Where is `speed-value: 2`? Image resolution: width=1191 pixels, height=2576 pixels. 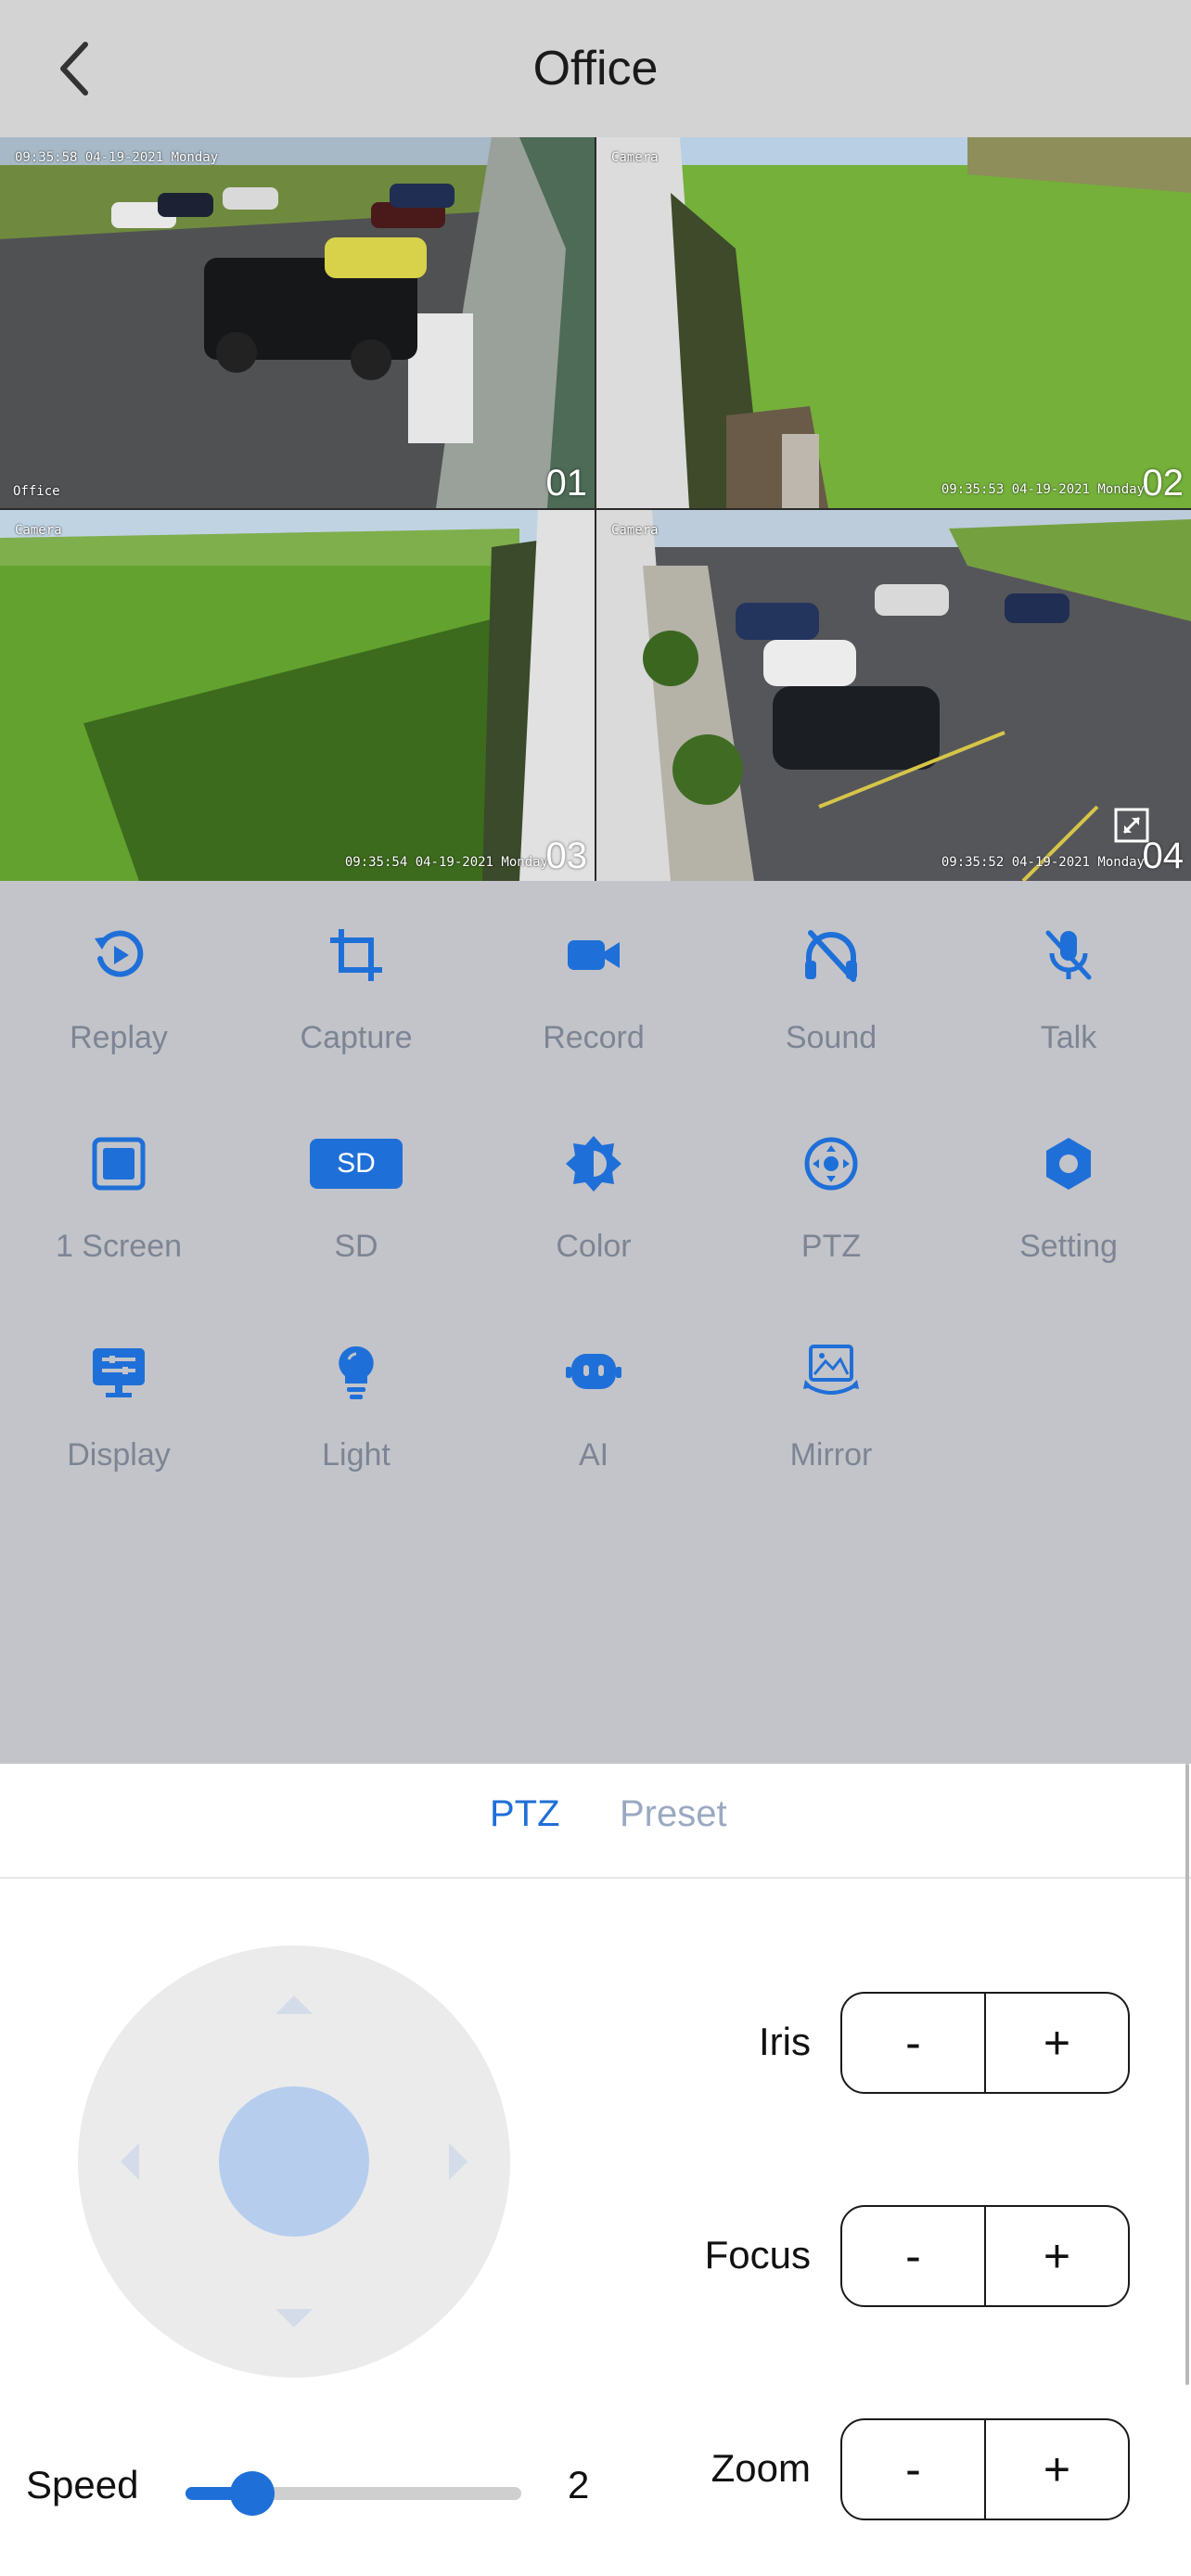
speed-value: 2 is located at coordinates (579, 2485).